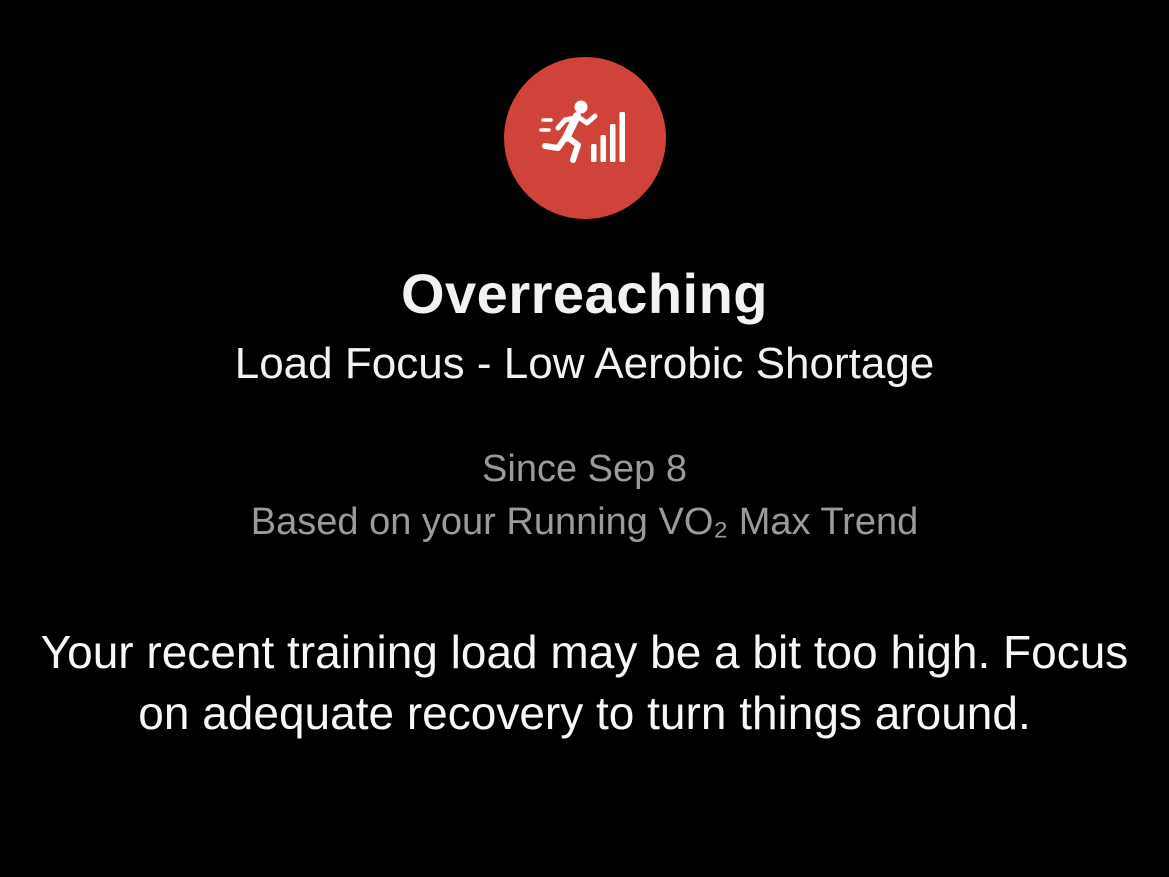 The width and height of the screenshot is (1169, 877). Describe the element at coordinates (584, 522) in the screenshot. I see `based-on-text: Based on your Running VO₂ Max Trend` at that location.